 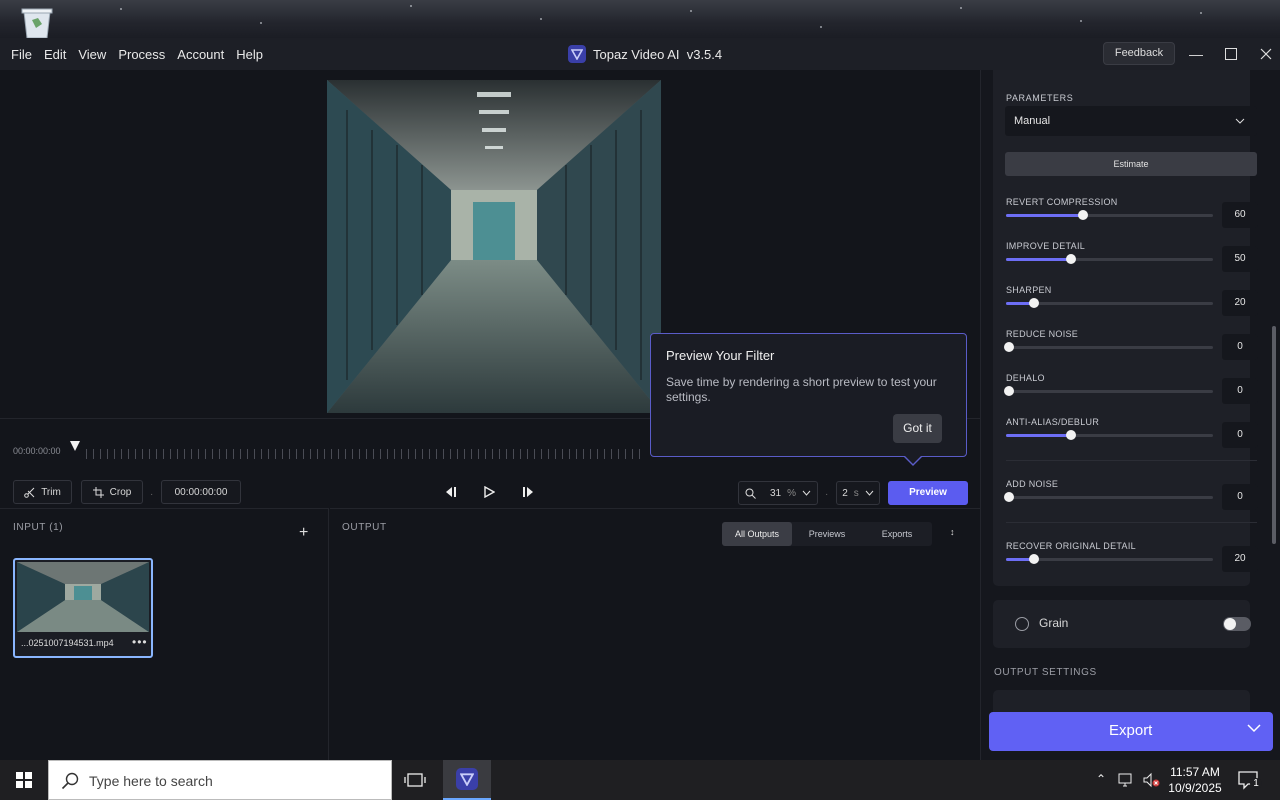 I want to click on feedback-button: Feedback, so click(x=1139, y=53).